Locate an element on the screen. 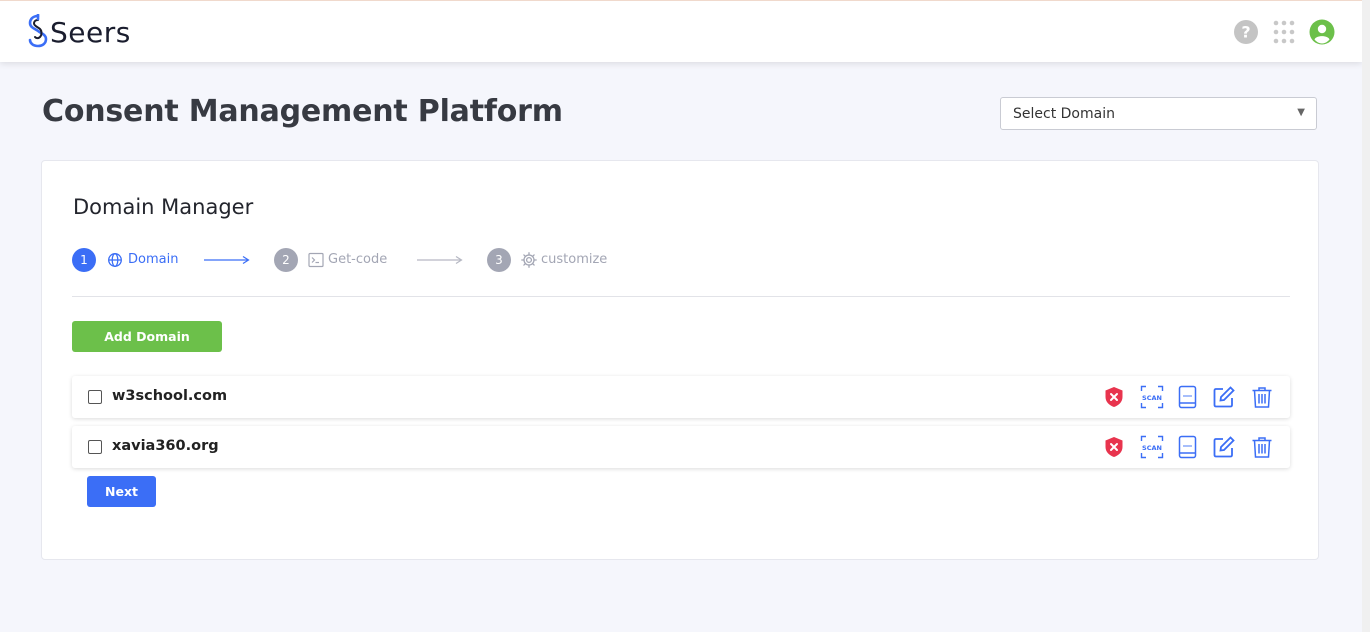 Image resolution: width=1370 pixels, height=632 pixels. domain-row: xavia360.org SCAN is located at coordinates (681, 447).